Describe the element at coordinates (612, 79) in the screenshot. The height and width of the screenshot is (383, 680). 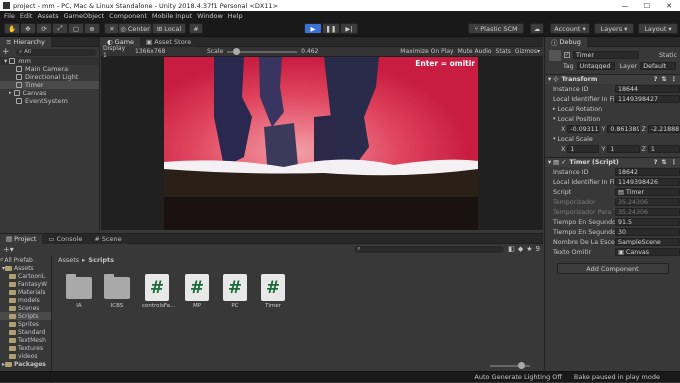
I see `transform-header: ▾ ⊹ Transform ? ⇅ ⋮` at that location.